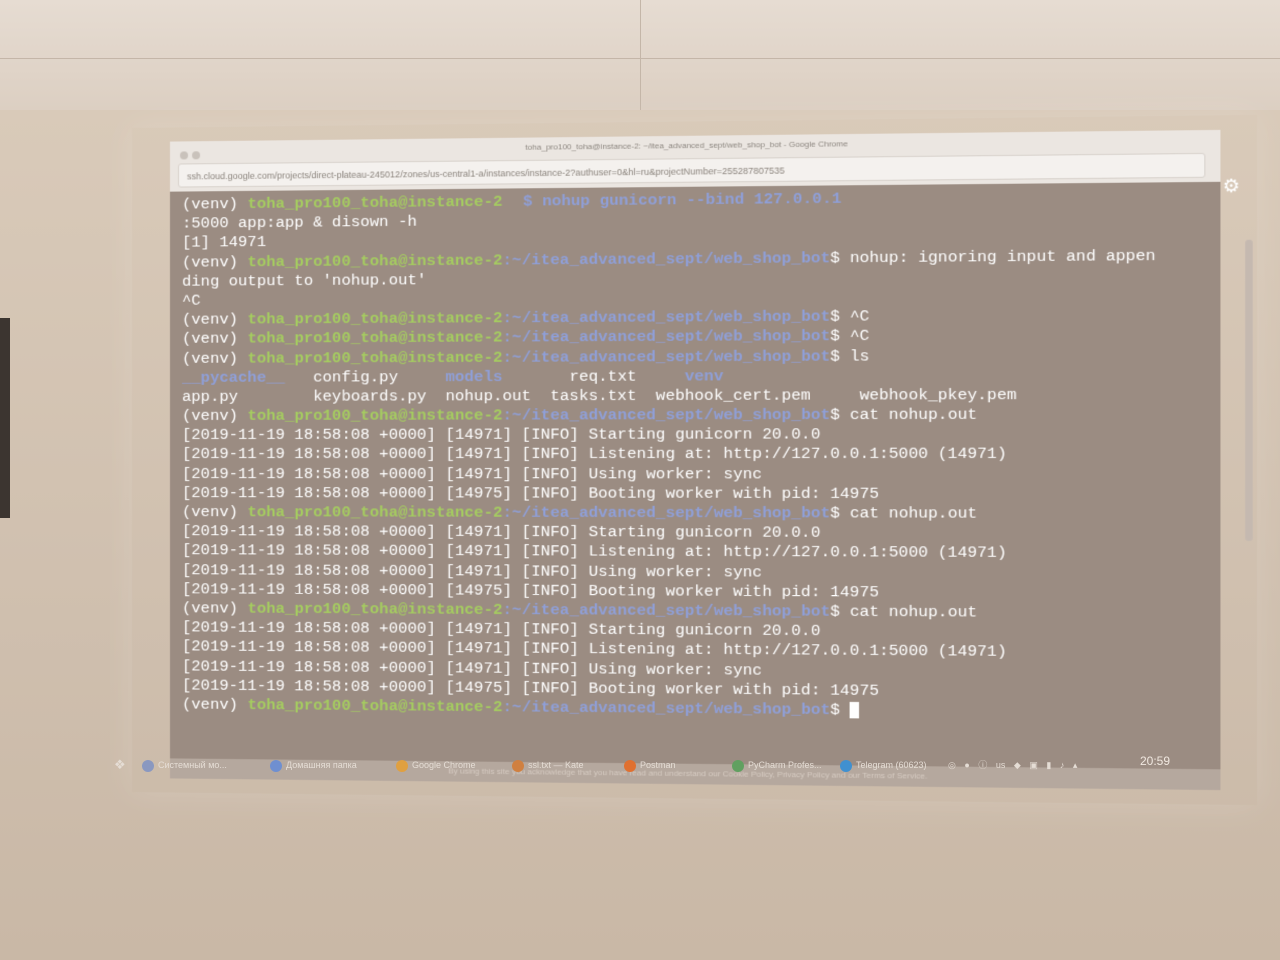 The image size is (1280, 960). I want to click on directory-entry: venv, so click(704, 376).